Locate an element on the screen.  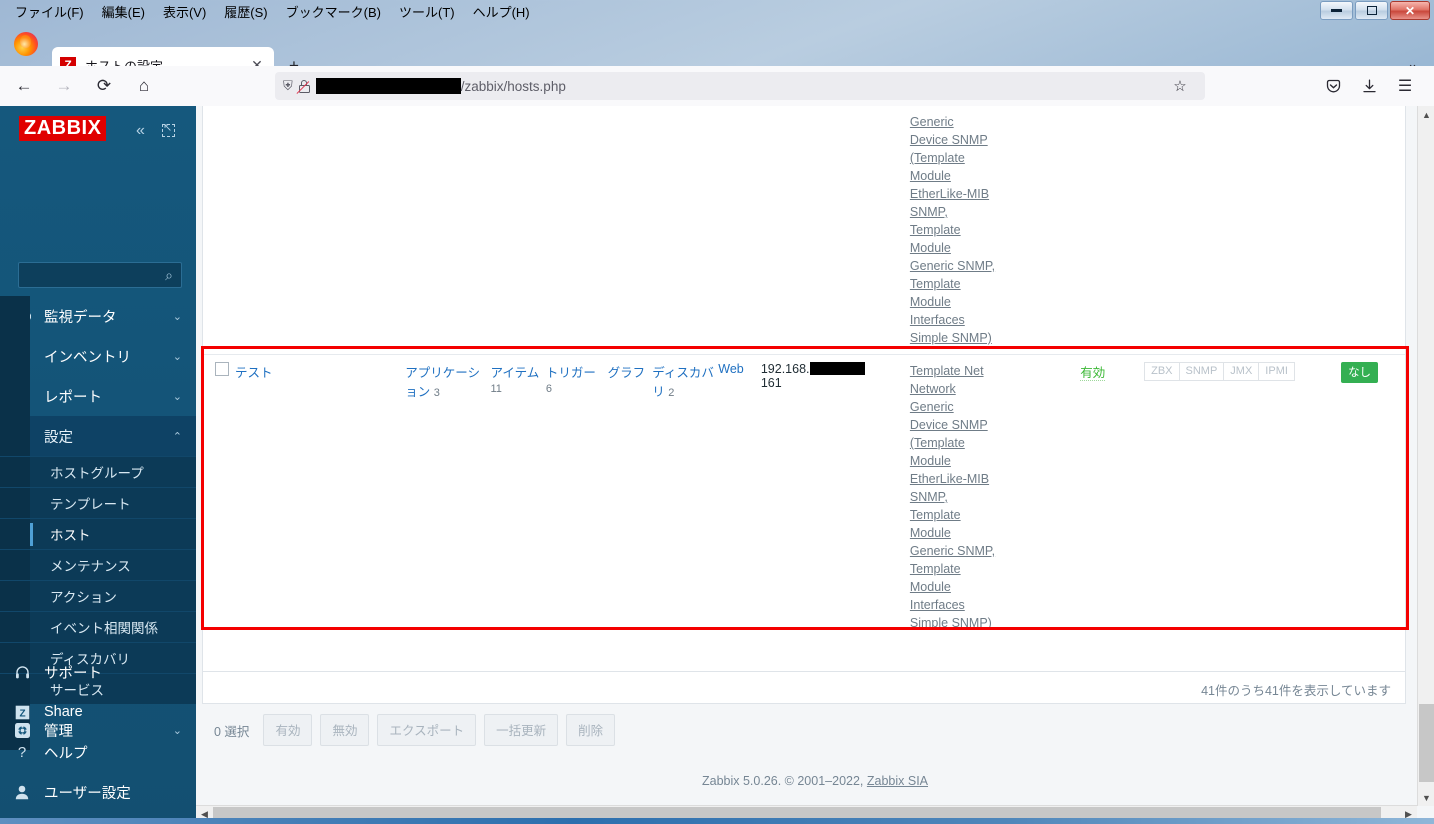
applications-link: アプリケーション is located at coordinates (442, 382).